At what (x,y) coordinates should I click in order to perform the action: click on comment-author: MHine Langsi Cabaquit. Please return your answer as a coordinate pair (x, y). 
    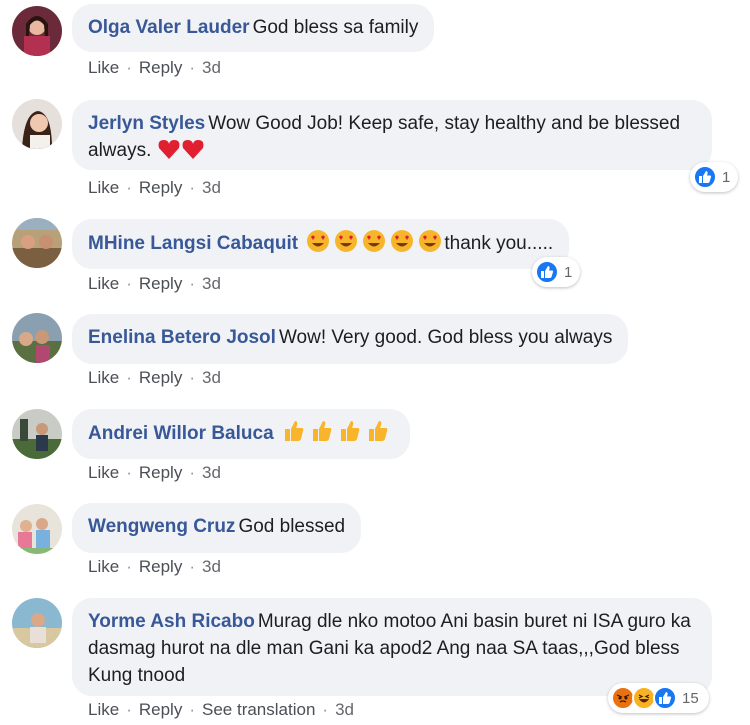
    Looking at the image, I should click on (193, 243).